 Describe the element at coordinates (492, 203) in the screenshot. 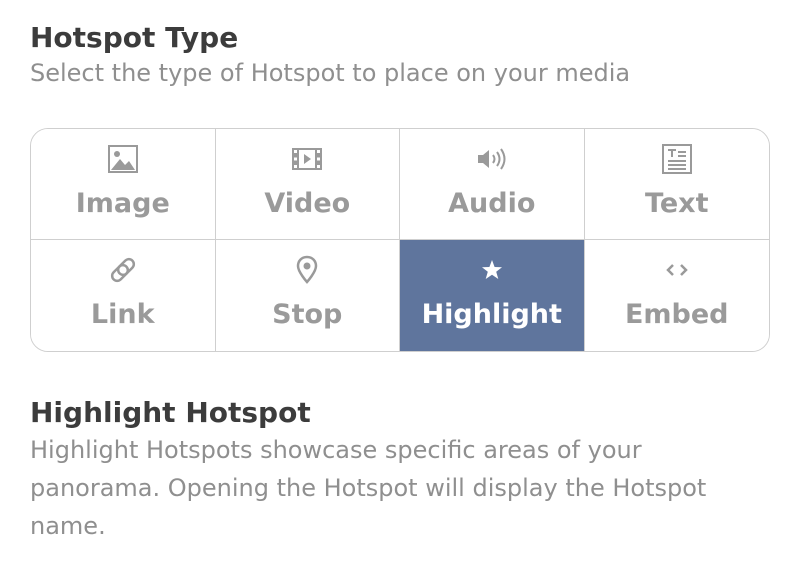

I see `hotspot-type-label: Audio` at that location.